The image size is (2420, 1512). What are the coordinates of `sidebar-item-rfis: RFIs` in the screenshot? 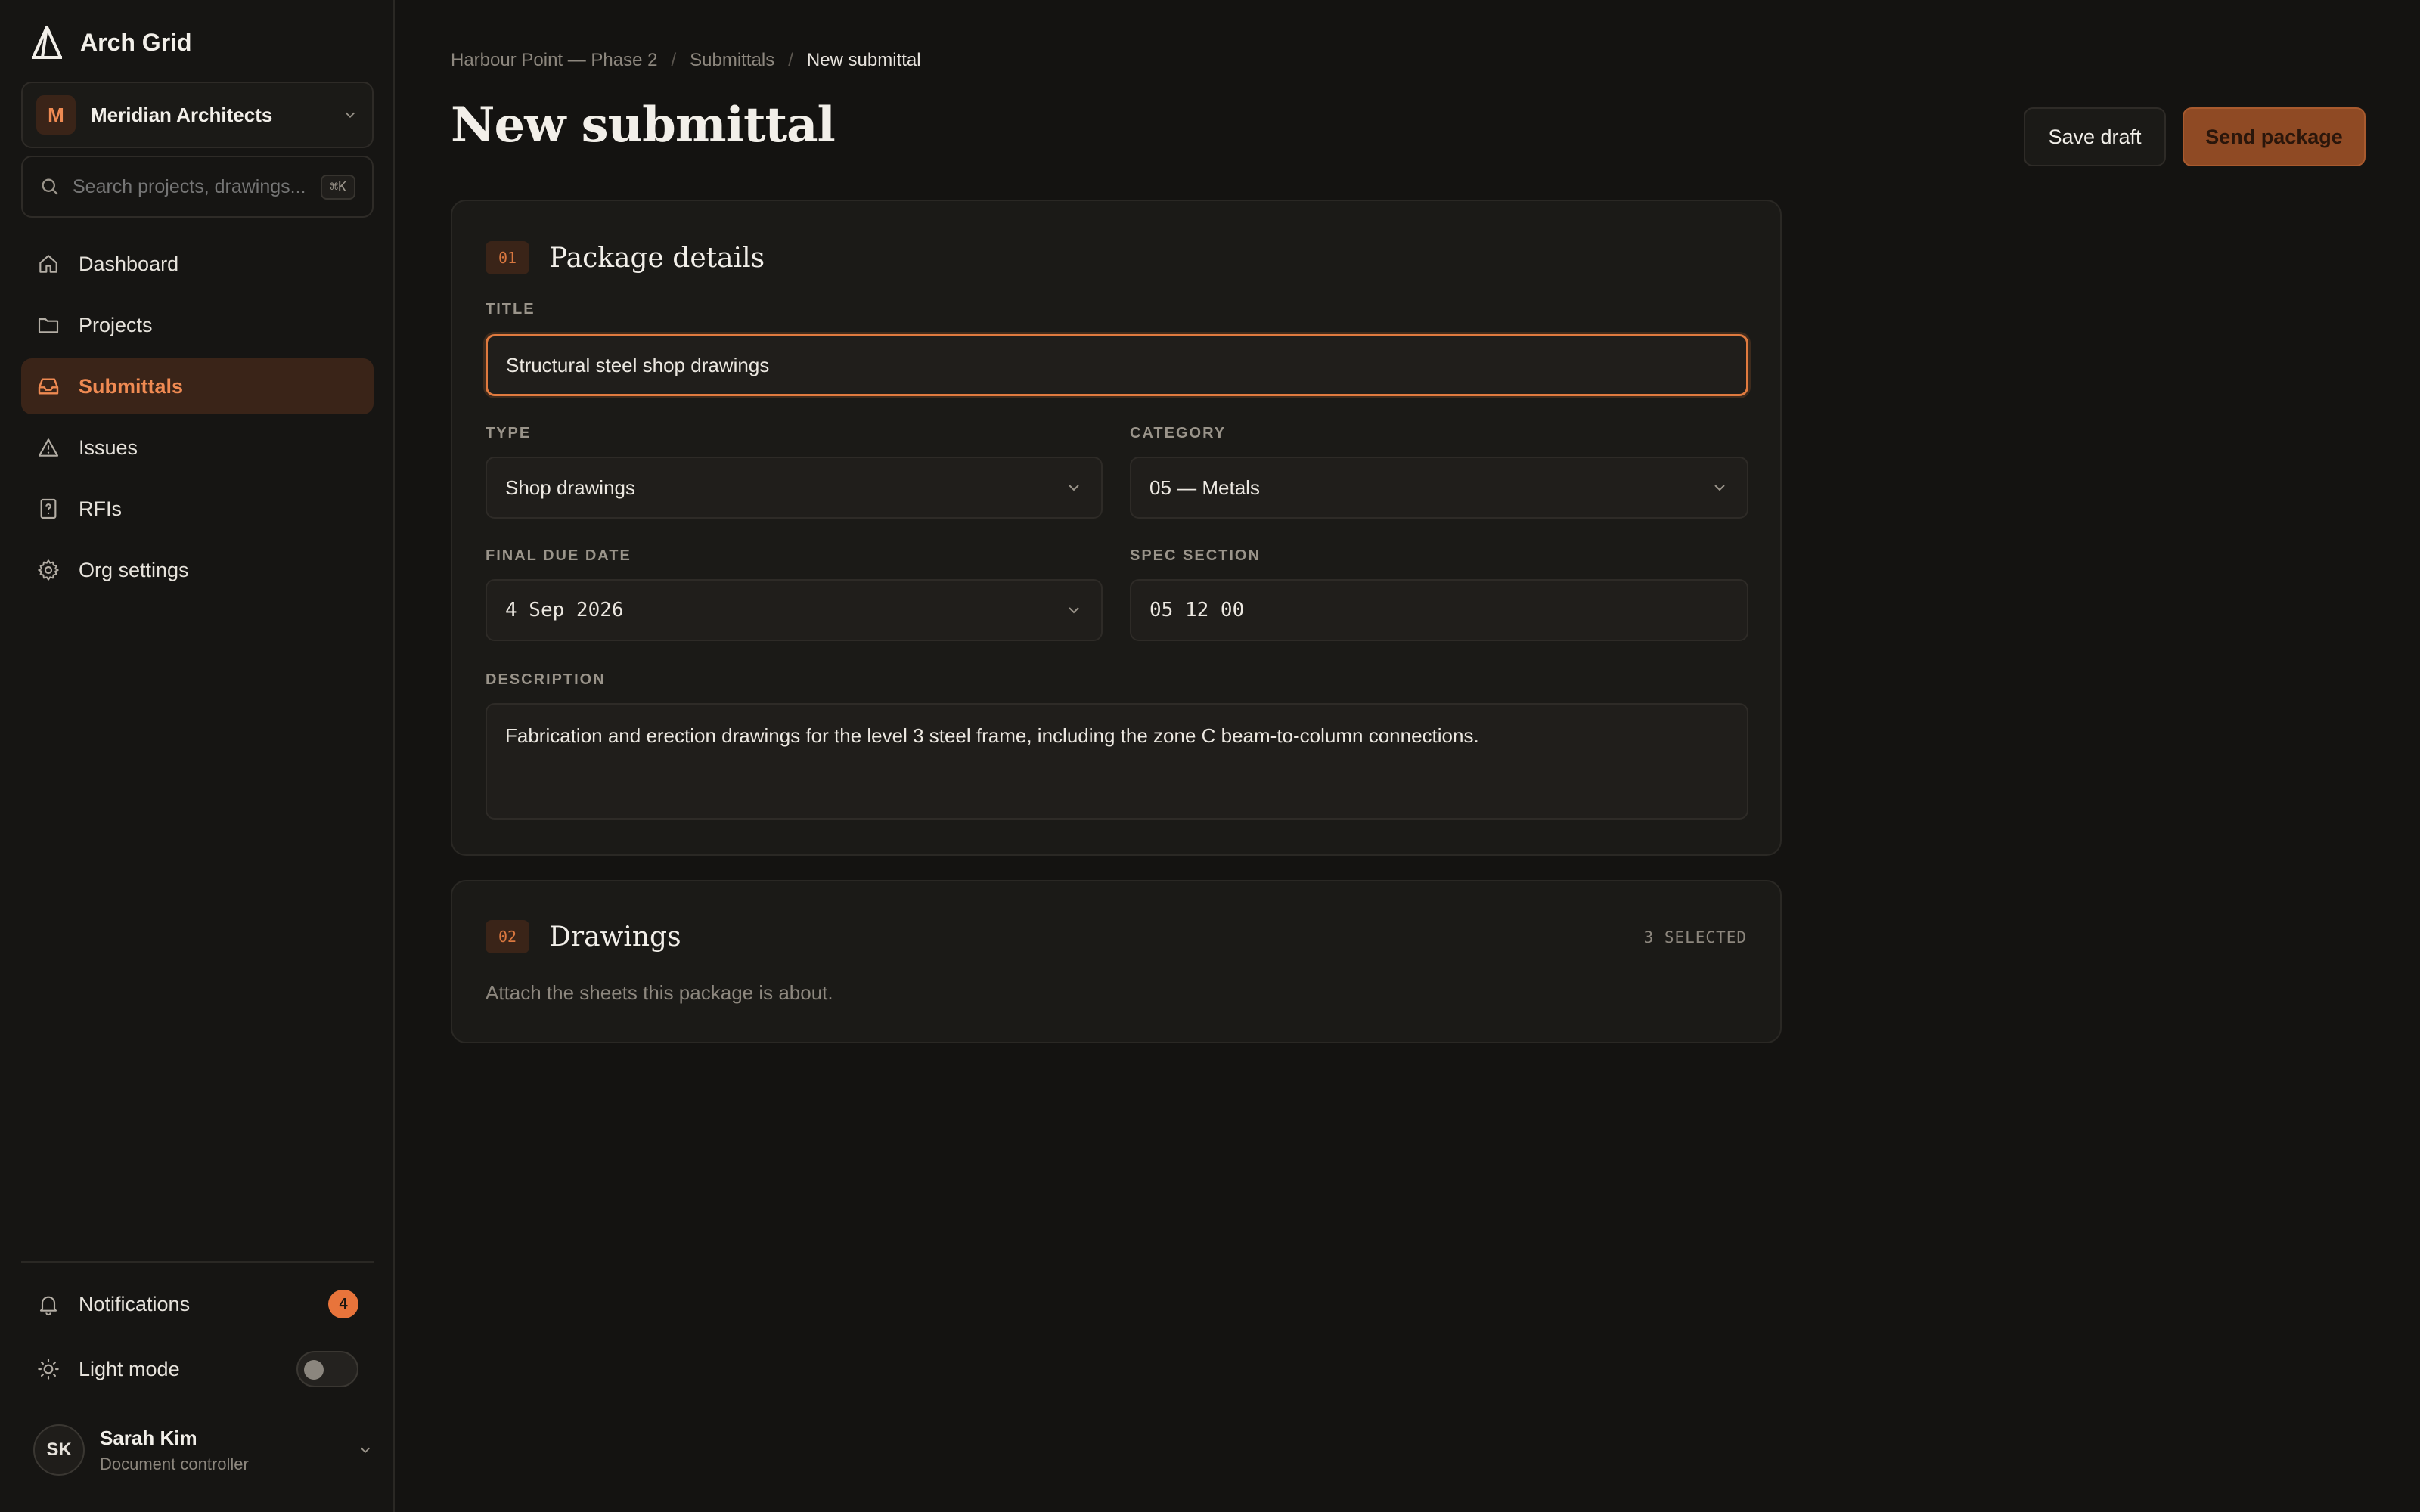 It's located at (197, 509).